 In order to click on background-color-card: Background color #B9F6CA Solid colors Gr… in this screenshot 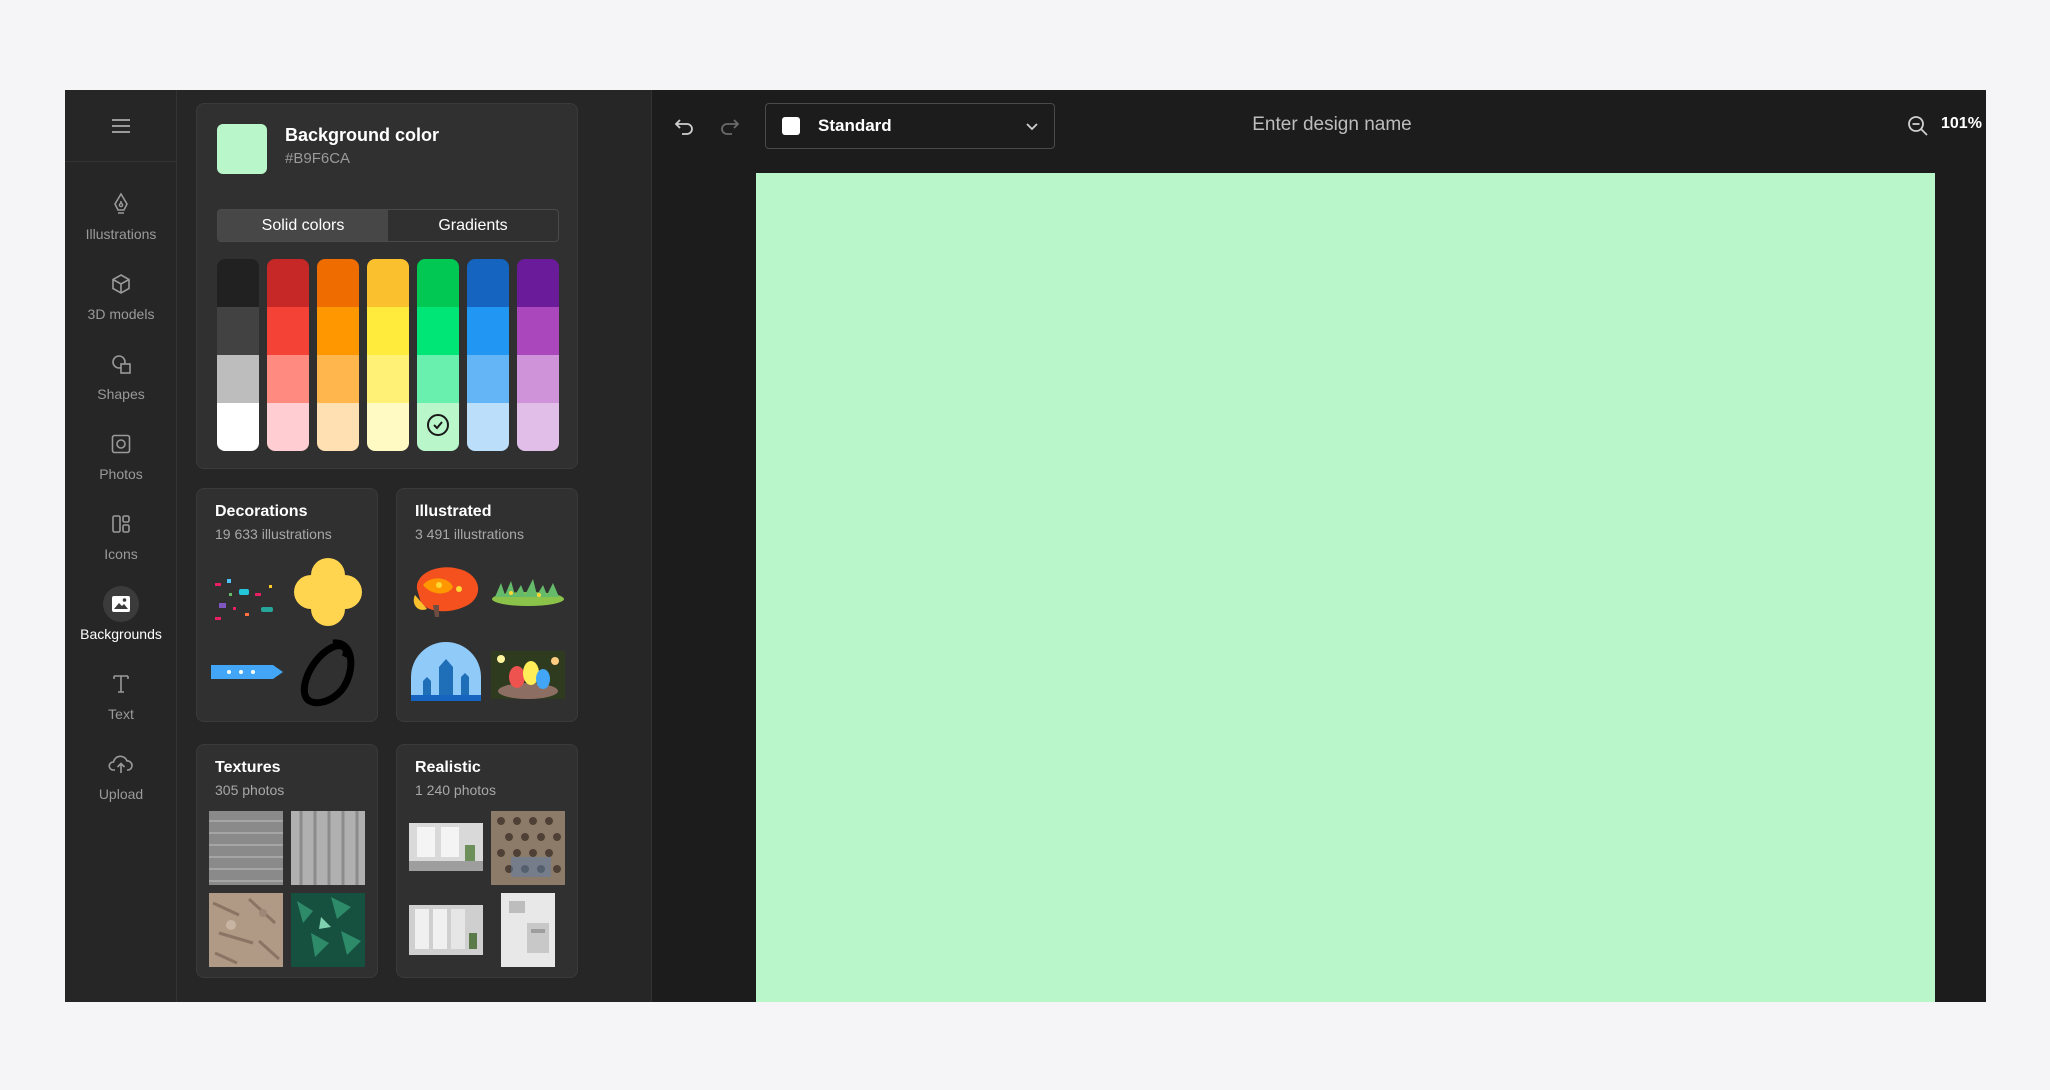, I will do `click(387, 286)`.